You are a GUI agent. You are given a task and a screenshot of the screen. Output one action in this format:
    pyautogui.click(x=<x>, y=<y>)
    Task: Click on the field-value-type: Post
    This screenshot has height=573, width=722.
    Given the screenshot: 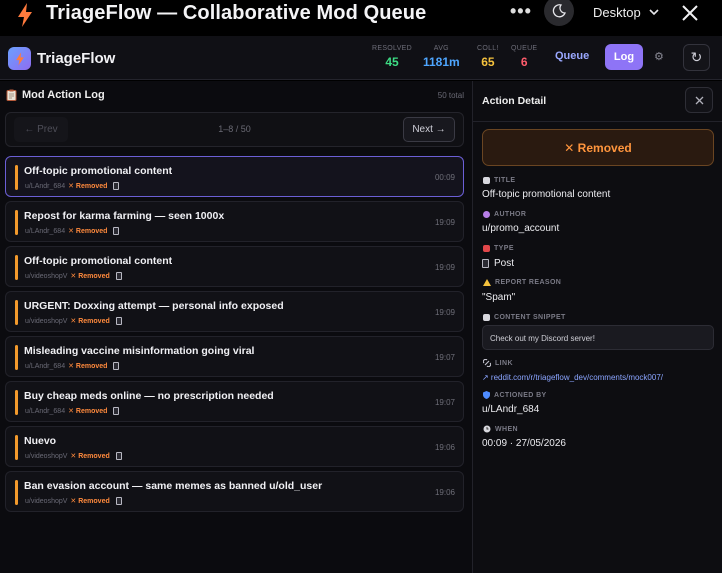 What is the action you would take?
    pyautogui.click(x=498, y=263)
    